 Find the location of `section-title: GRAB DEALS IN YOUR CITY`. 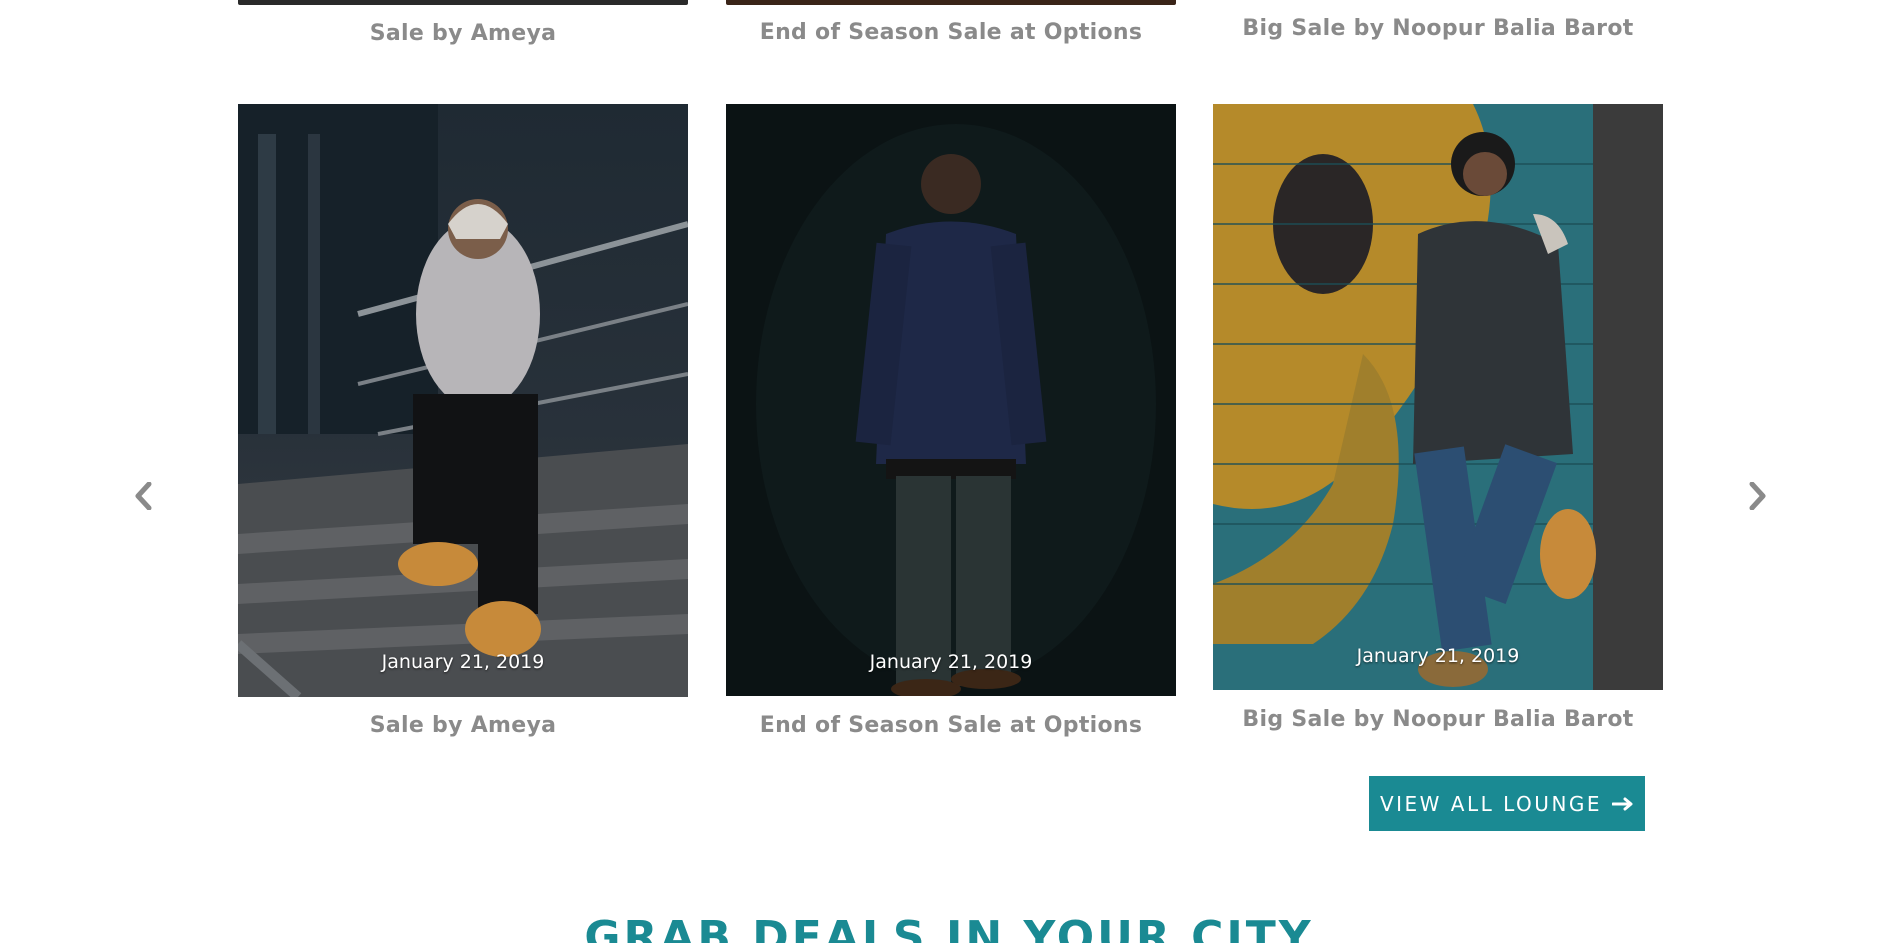

section-title: GRAB DEALS IN YOUR CITY is located at coordinates (949, 927).